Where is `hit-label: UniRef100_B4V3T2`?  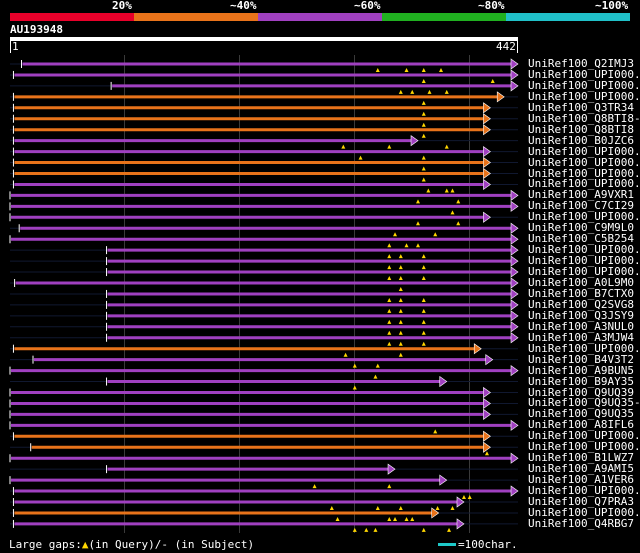
hit-label: UniRef100_B4V3T2 is located at coordinates (581, 359).